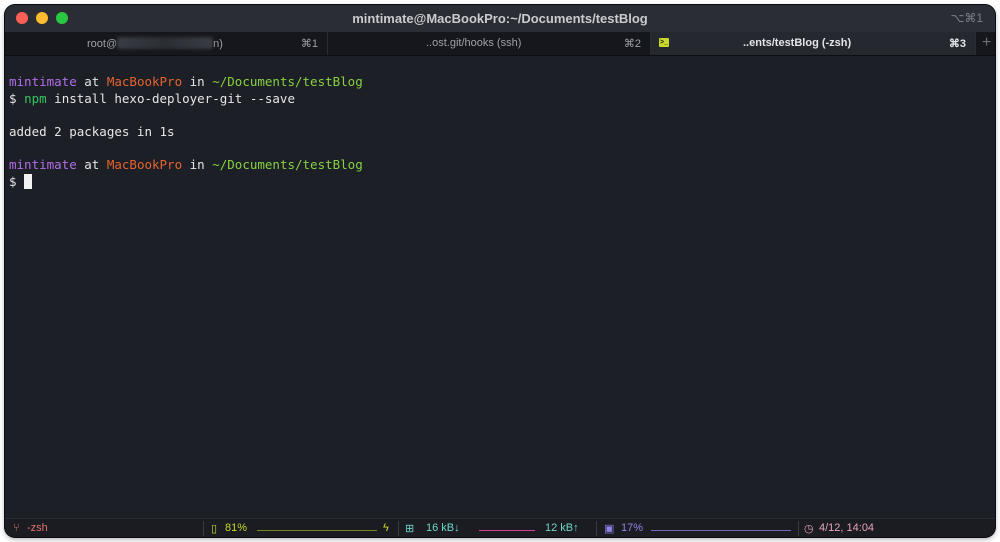  Describe the element at coordinates (474, 43) in the screenshot. I see `tab-label: ..ost.git/hooks (ssh)` at that location.